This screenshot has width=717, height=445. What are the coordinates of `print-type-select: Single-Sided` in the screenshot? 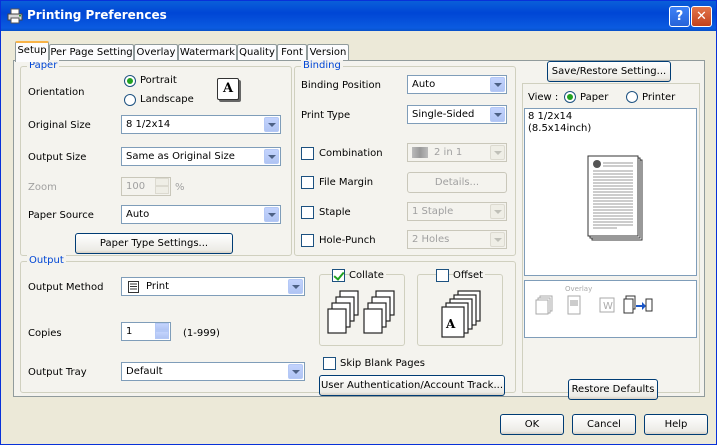 It's located at (457, 114).